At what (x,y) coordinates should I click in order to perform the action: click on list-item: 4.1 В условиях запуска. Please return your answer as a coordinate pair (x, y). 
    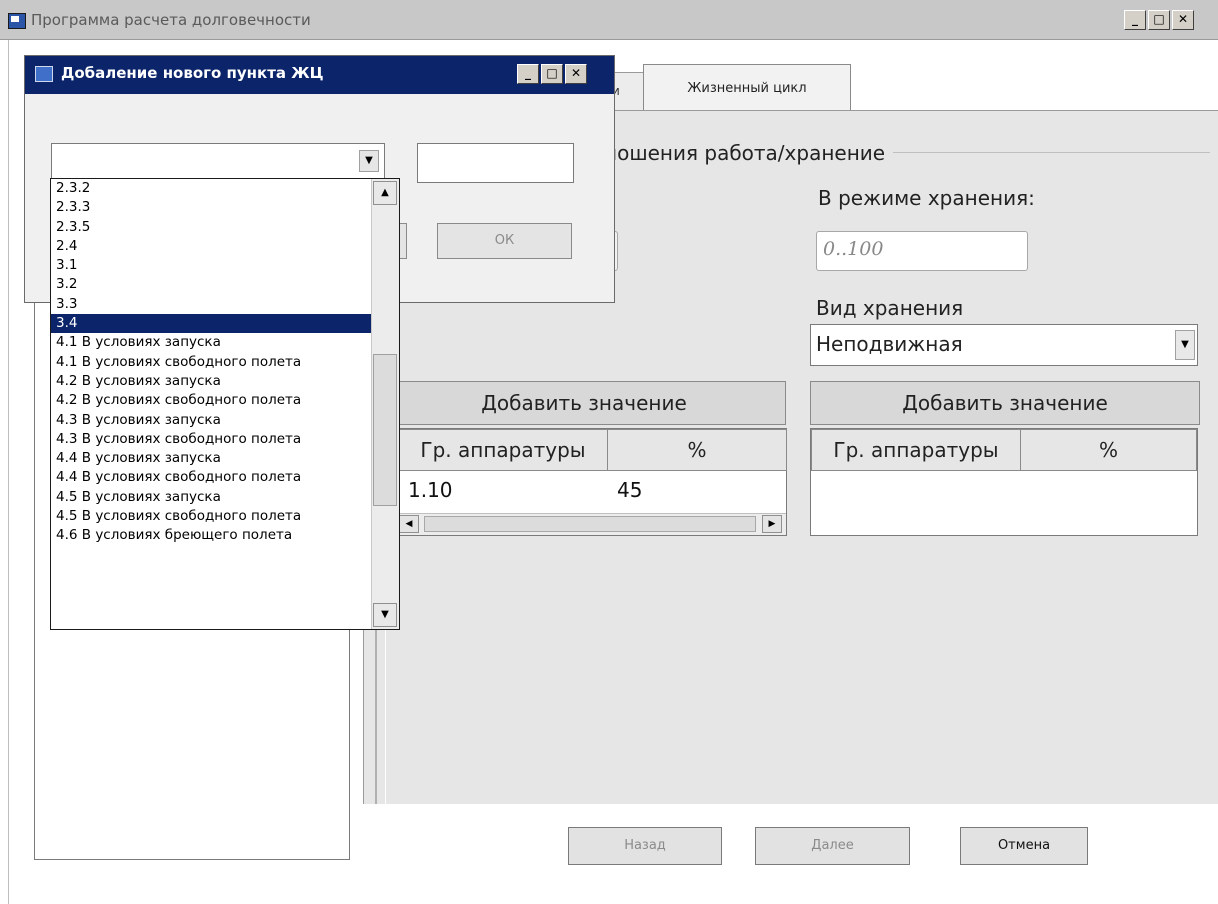
    Looking at the image, I should click on (211, 342).